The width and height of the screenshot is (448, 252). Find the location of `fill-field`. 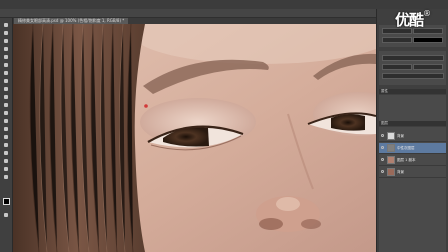

fill-field is located at coordinates (428, 67).